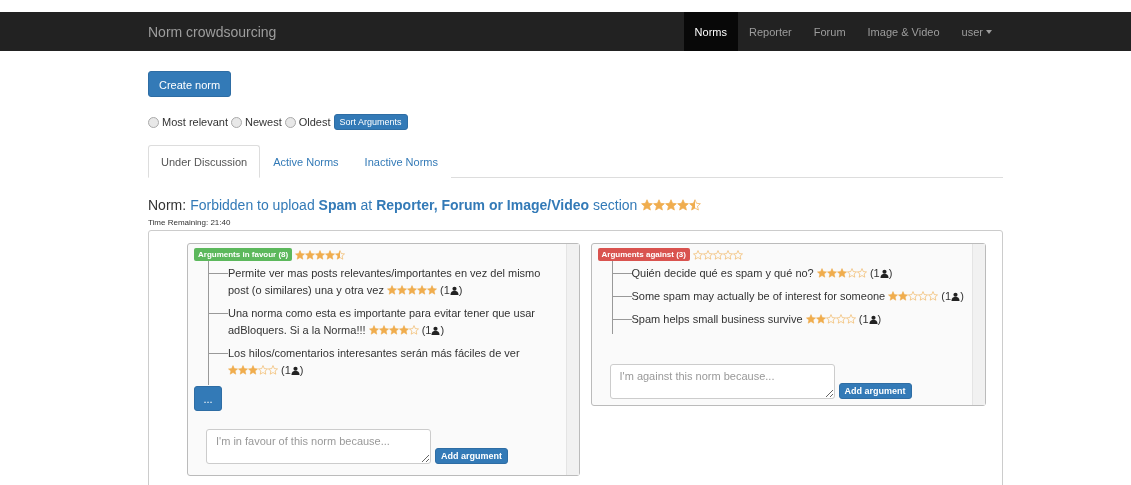 This screenshot has height=485, width=1131. Describe the element at coordinates (370, 122) in the screenshot. I see `sort-arguments-button: Sort Arguments` at that location.